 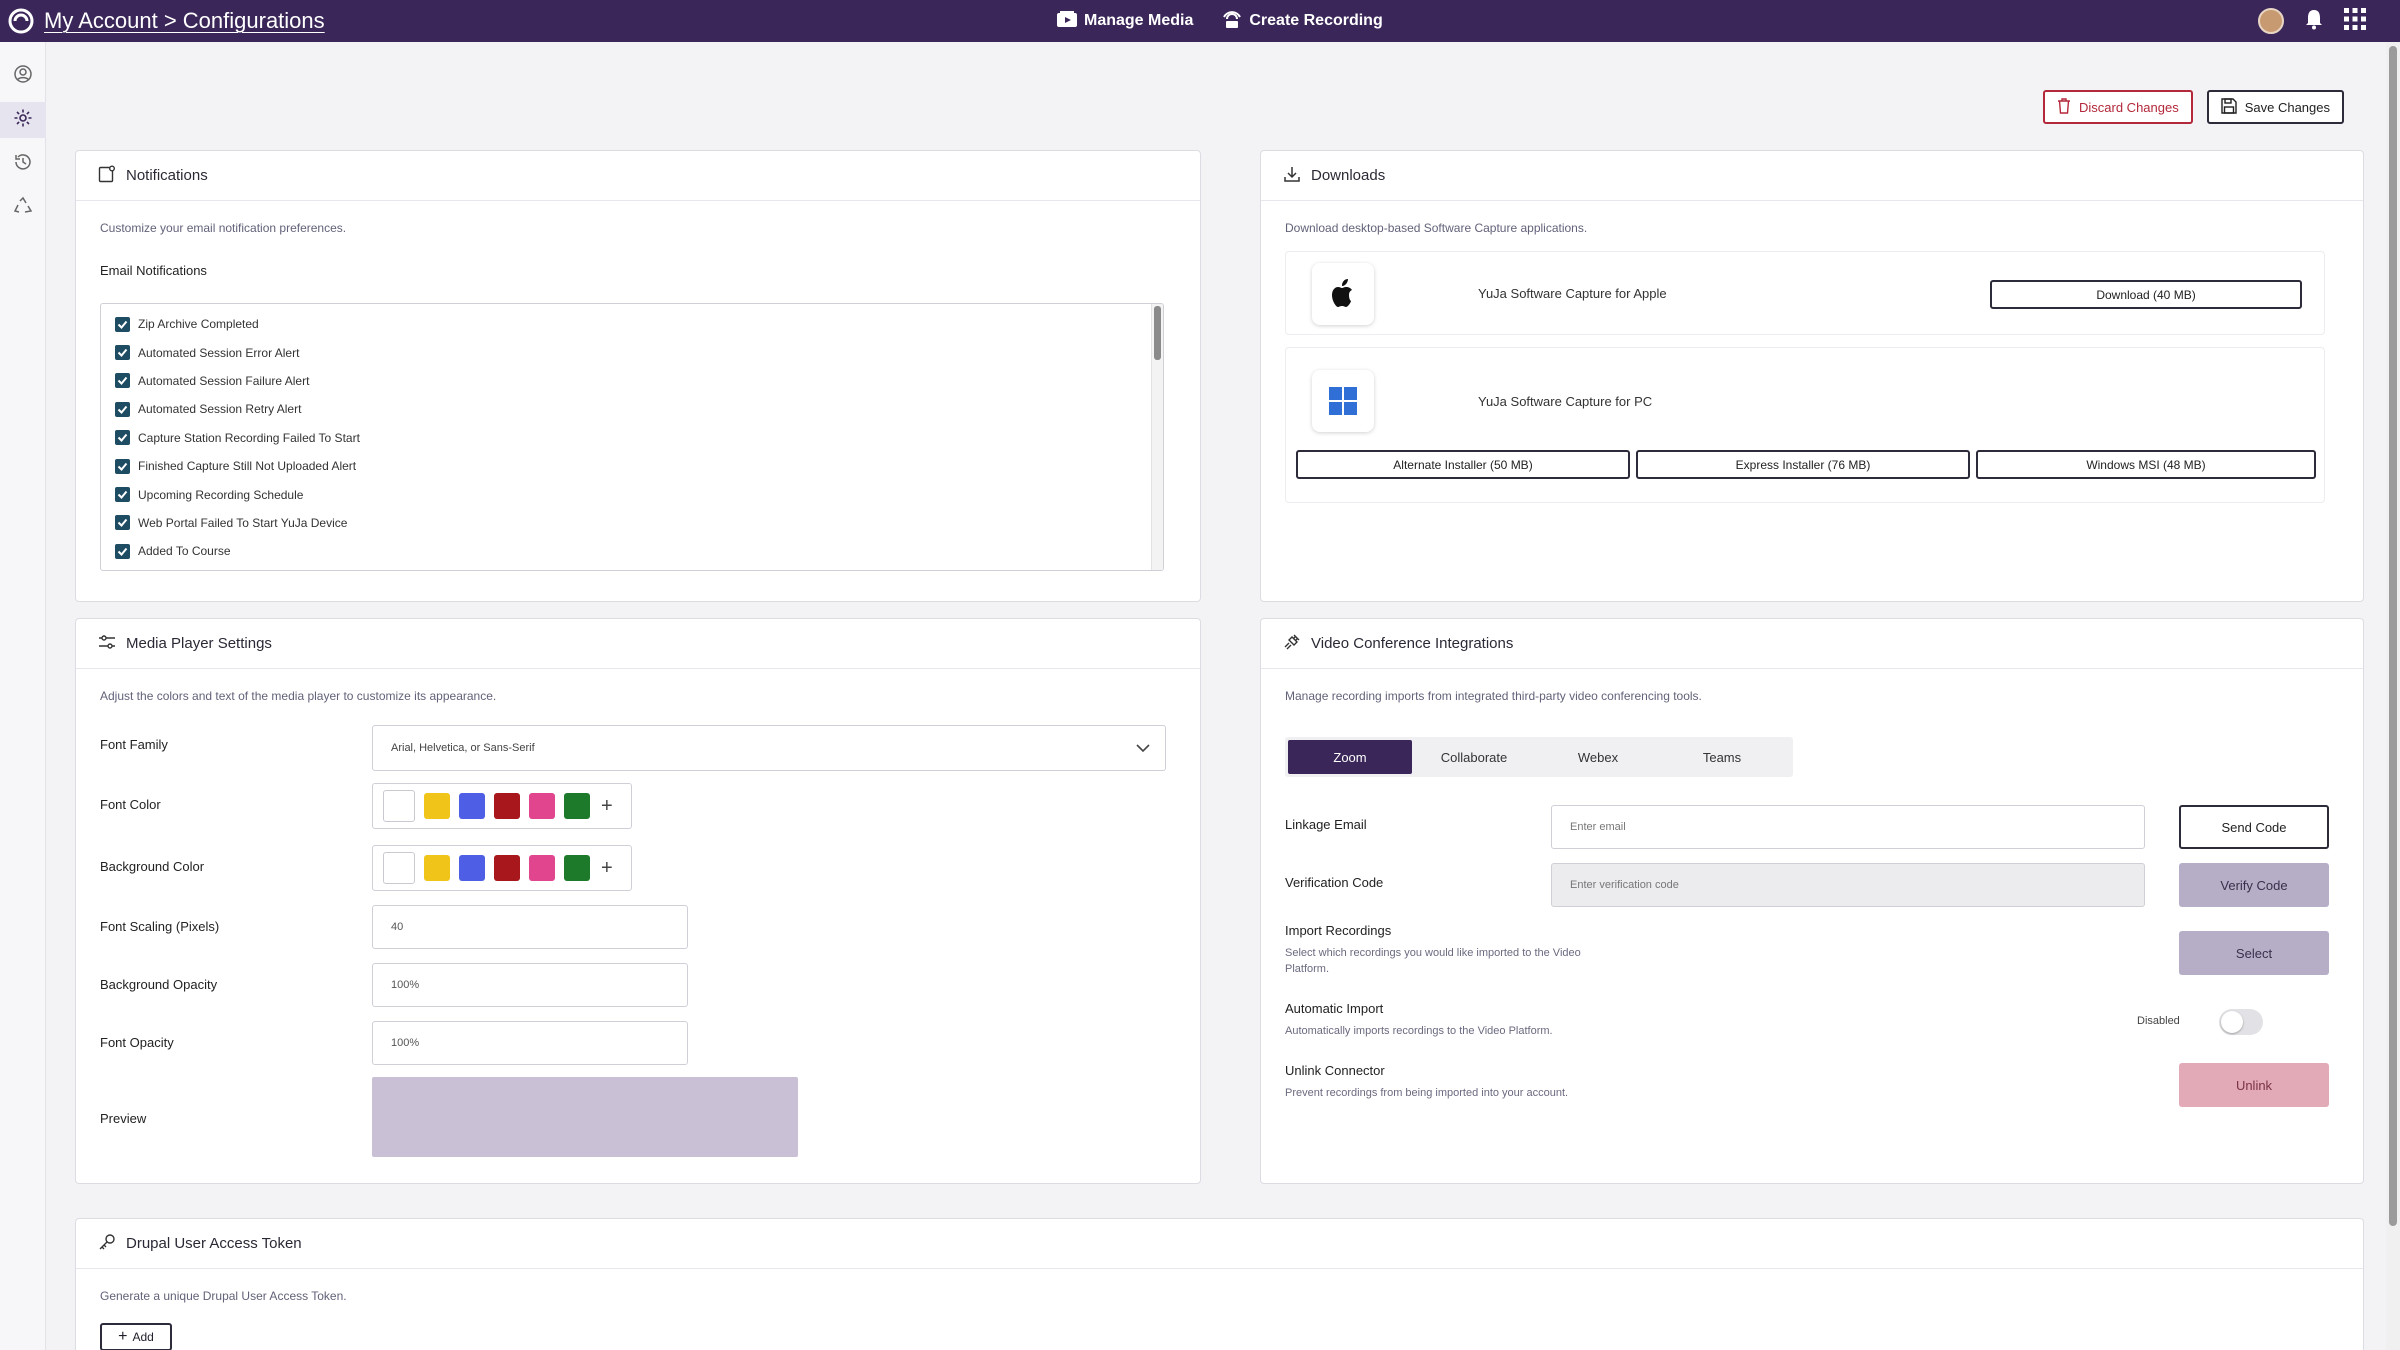 I want to click on create-recording-label: Create Recording, so click(x=1316, y=20).